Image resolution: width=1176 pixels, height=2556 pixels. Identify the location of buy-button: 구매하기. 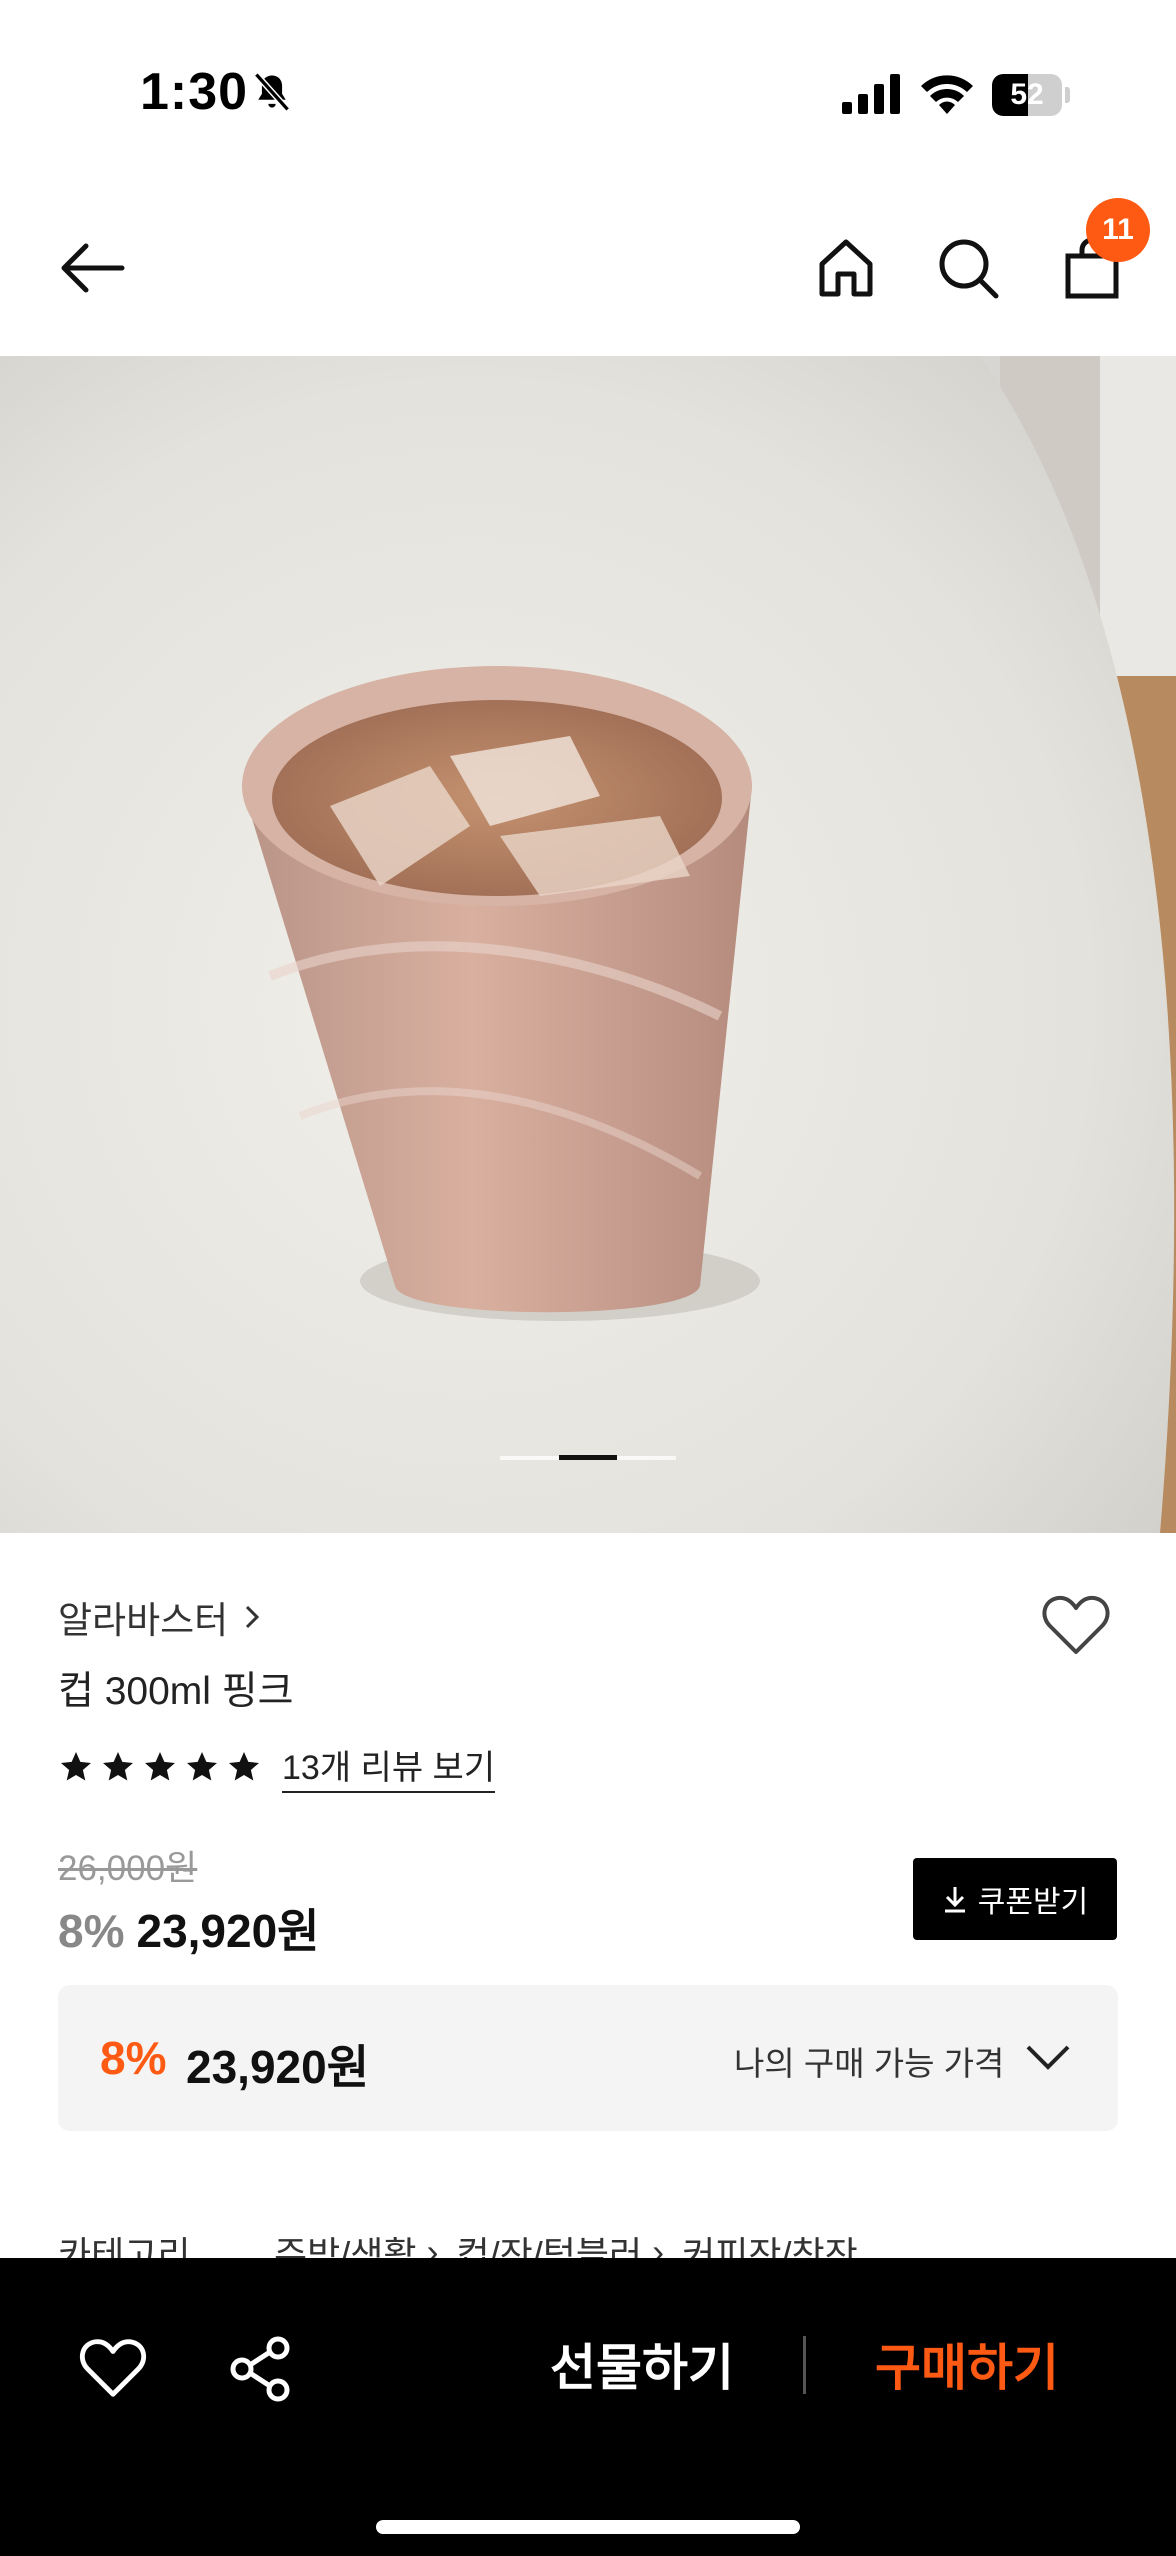
(967, 2364).